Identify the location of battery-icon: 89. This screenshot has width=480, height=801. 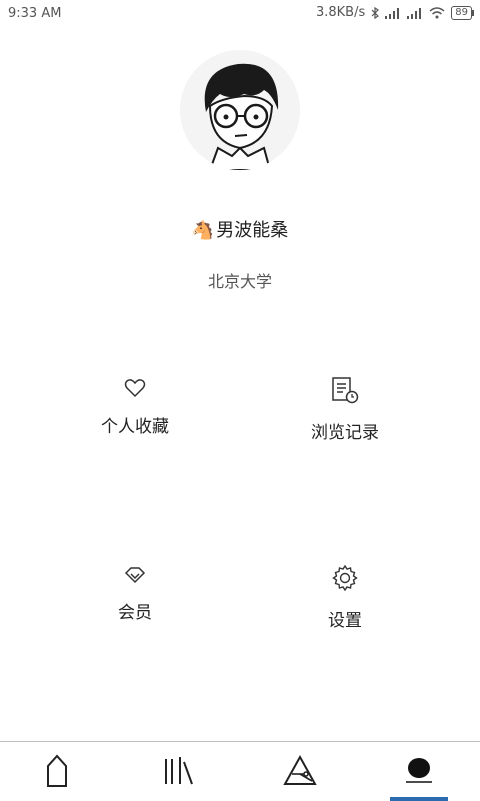
(462, 12).